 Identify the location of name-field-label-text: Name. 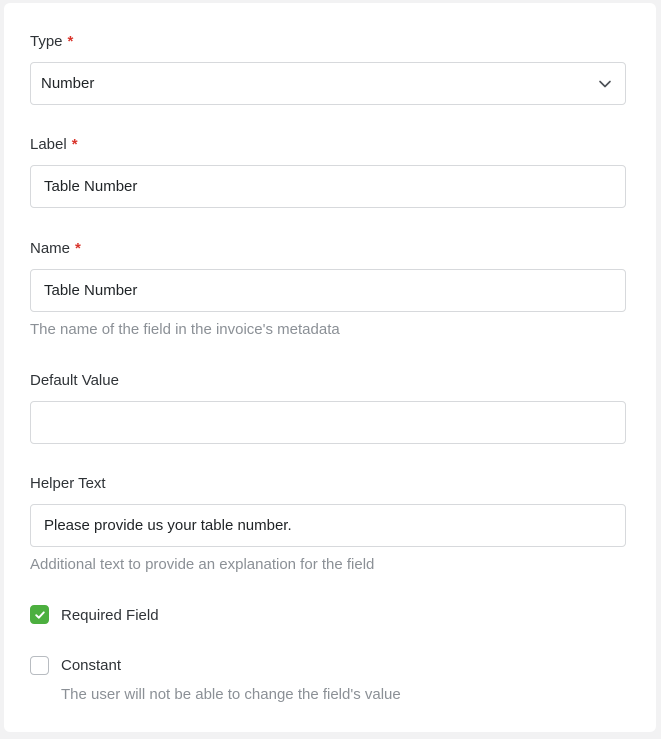
(50, 248).